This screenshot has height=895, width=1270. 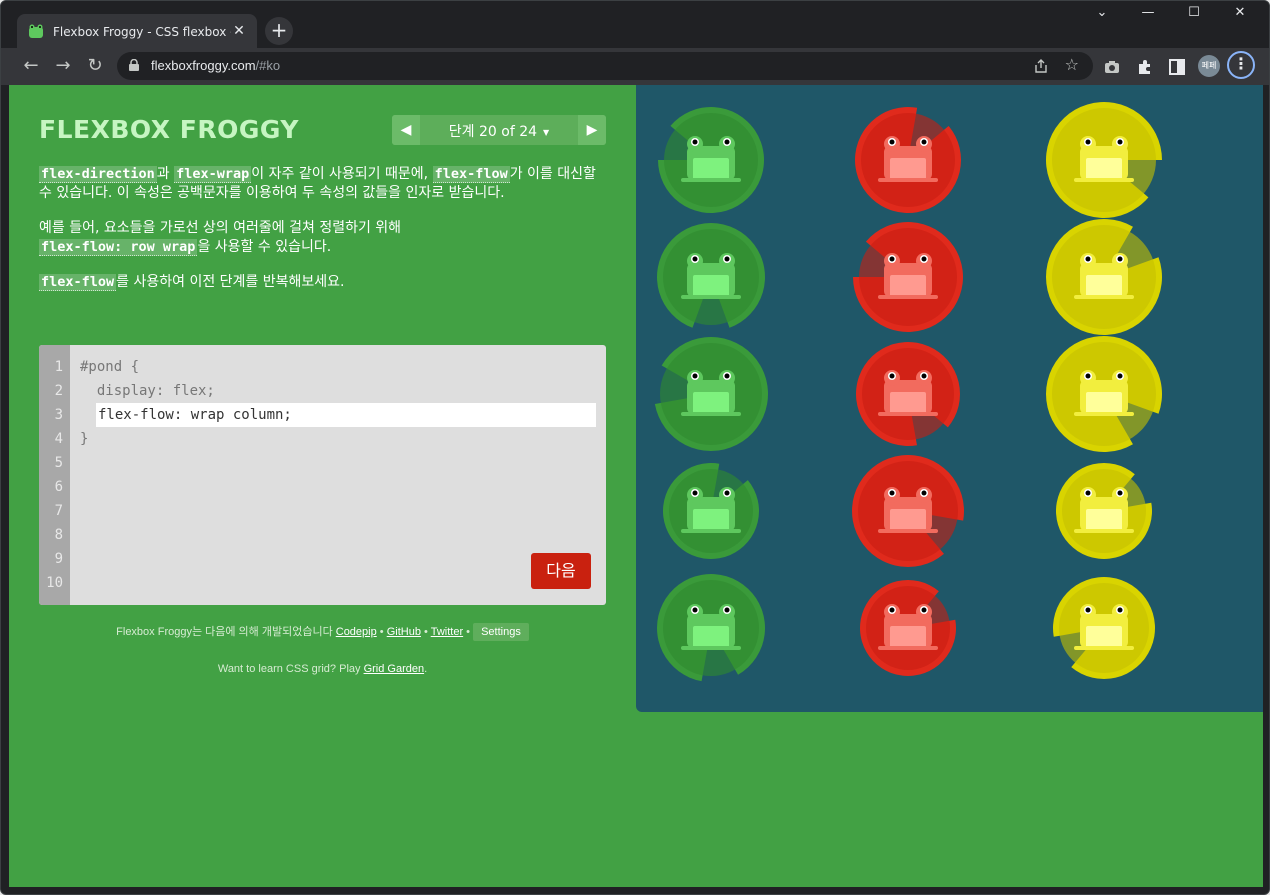 What do you see at coordinates (1072, 64) in the screenshot?
I see `bookmark-star-icon: ☆` at bounding box center [1072, 64].